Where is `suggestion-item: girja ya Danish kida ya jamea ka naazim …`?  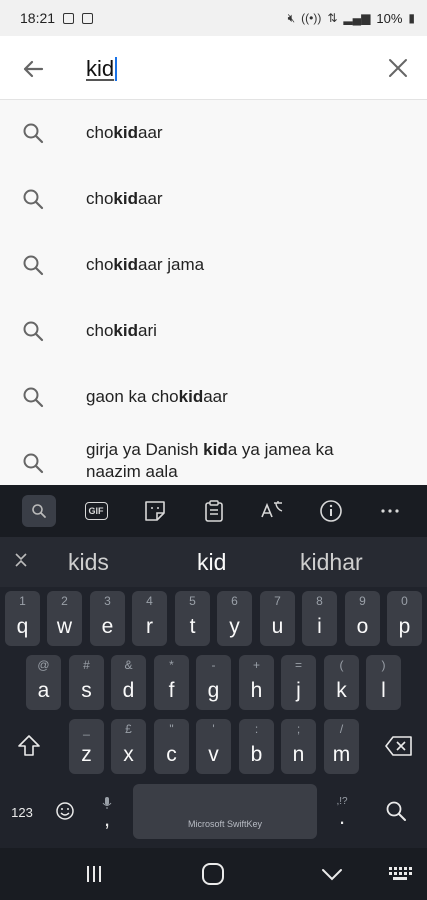
suggestion-item: girja ya Danish kida ya jamea ka naazim … is located at coordinates (213, 457).